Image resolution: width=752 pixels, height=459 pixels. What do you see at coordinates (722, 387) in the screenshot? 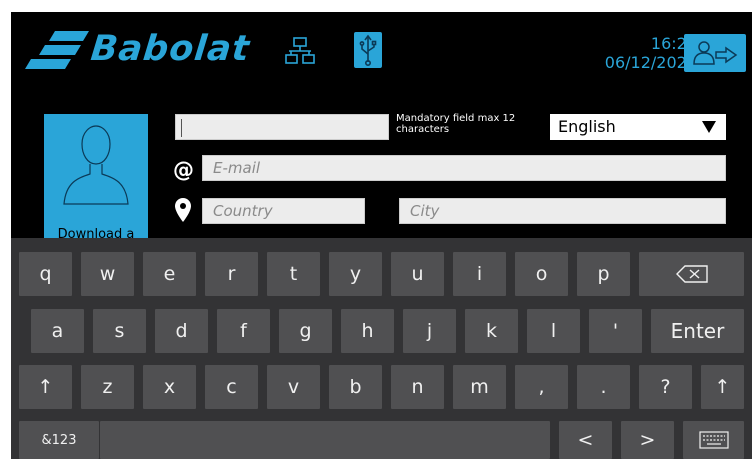
I see `shift-right-key: ↑` at bounding box center [722, 387].